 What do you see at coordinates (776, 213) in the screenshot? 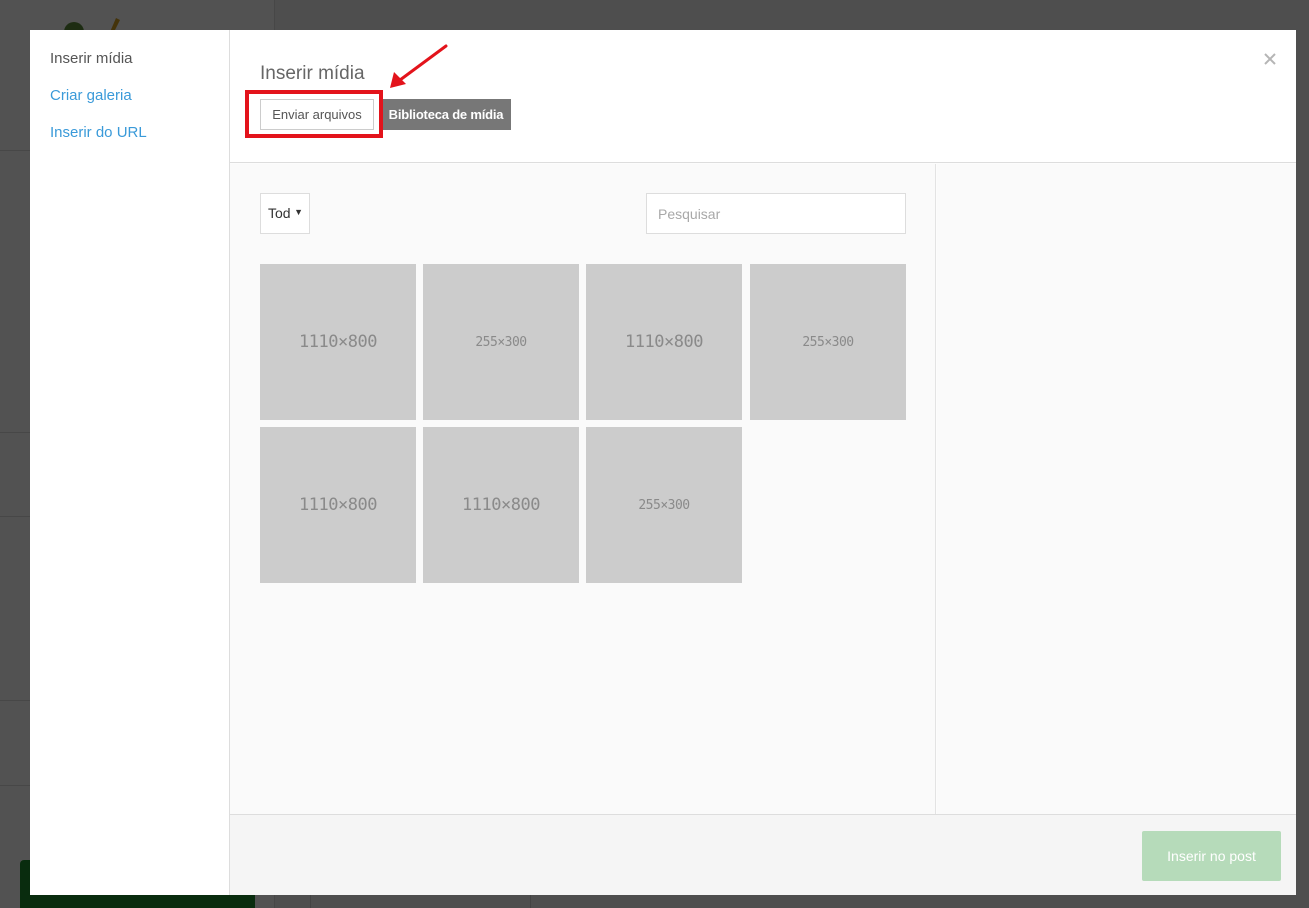
I see `search-input` at bounding box center [776, 213].